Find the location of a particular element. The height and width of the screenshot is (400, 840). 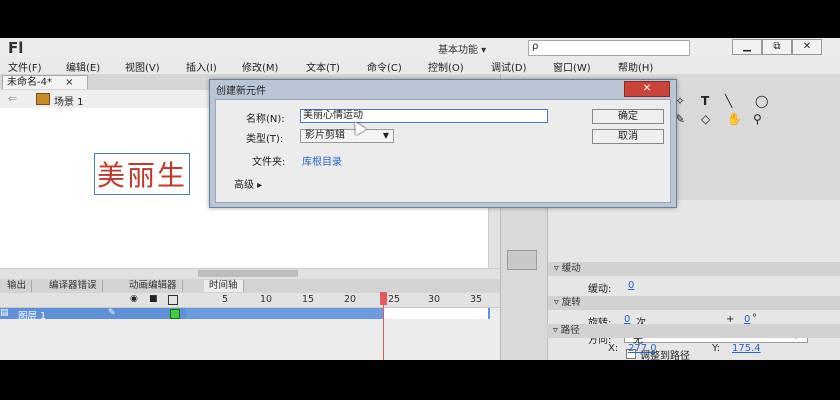

tab-output: 输出 is located at coordinates (17, 286).